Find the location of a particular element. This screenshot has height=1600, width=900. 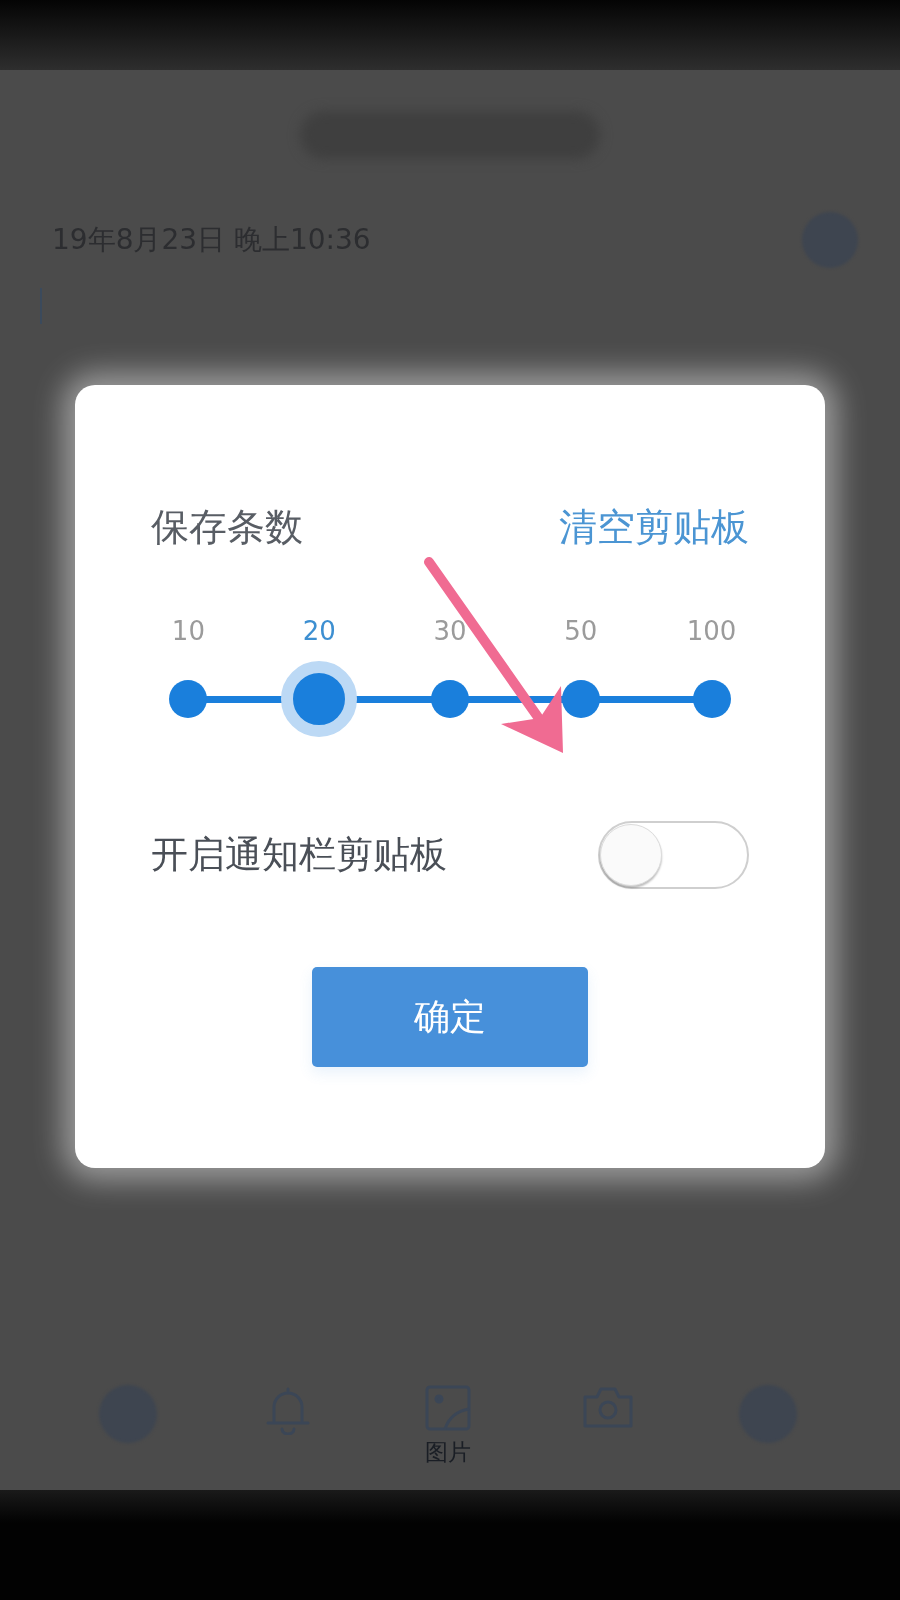

slider-step-label: 30 is located at coordinates (450, 631).